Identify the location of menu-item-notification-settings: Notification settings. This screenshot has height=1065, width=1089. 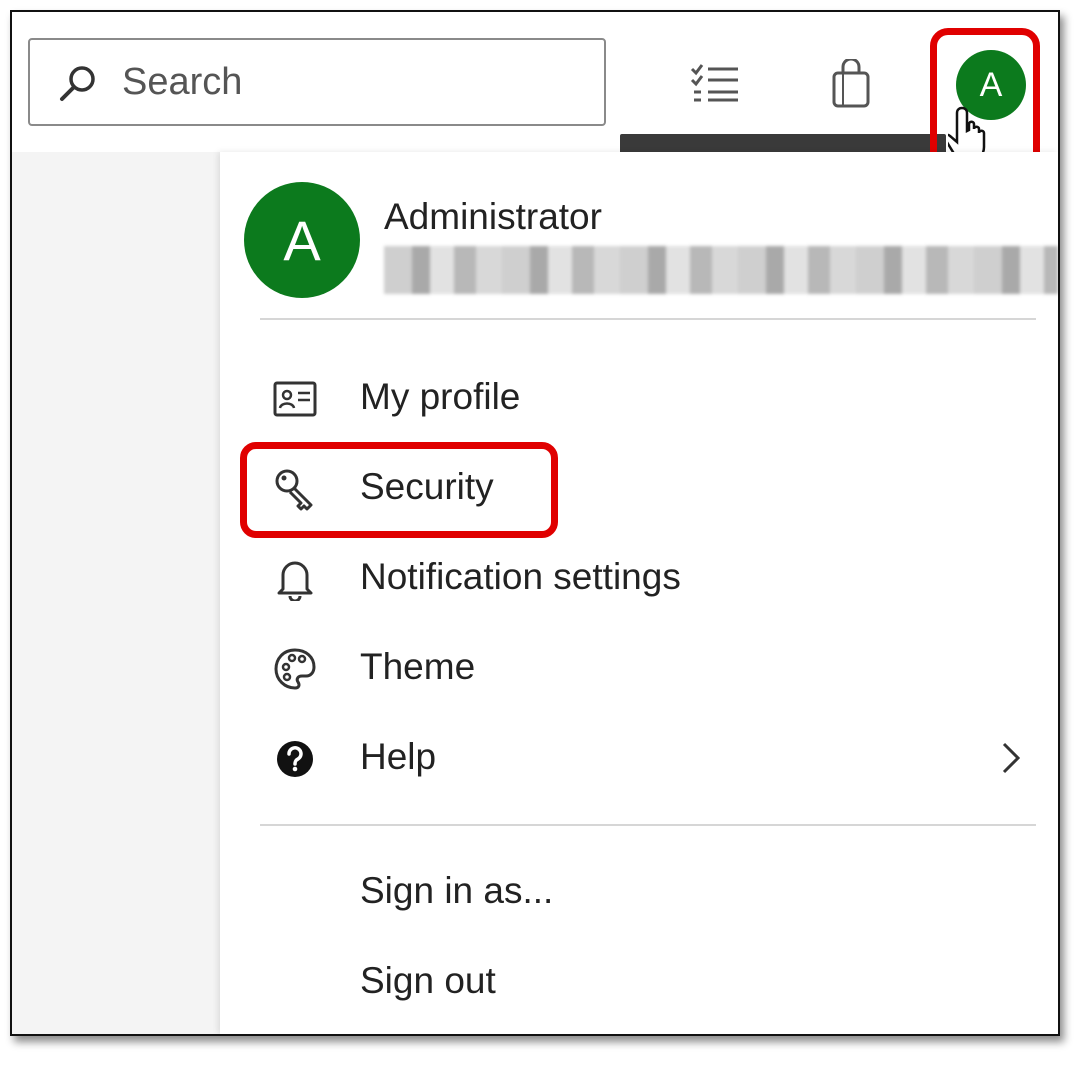
(639, 578).